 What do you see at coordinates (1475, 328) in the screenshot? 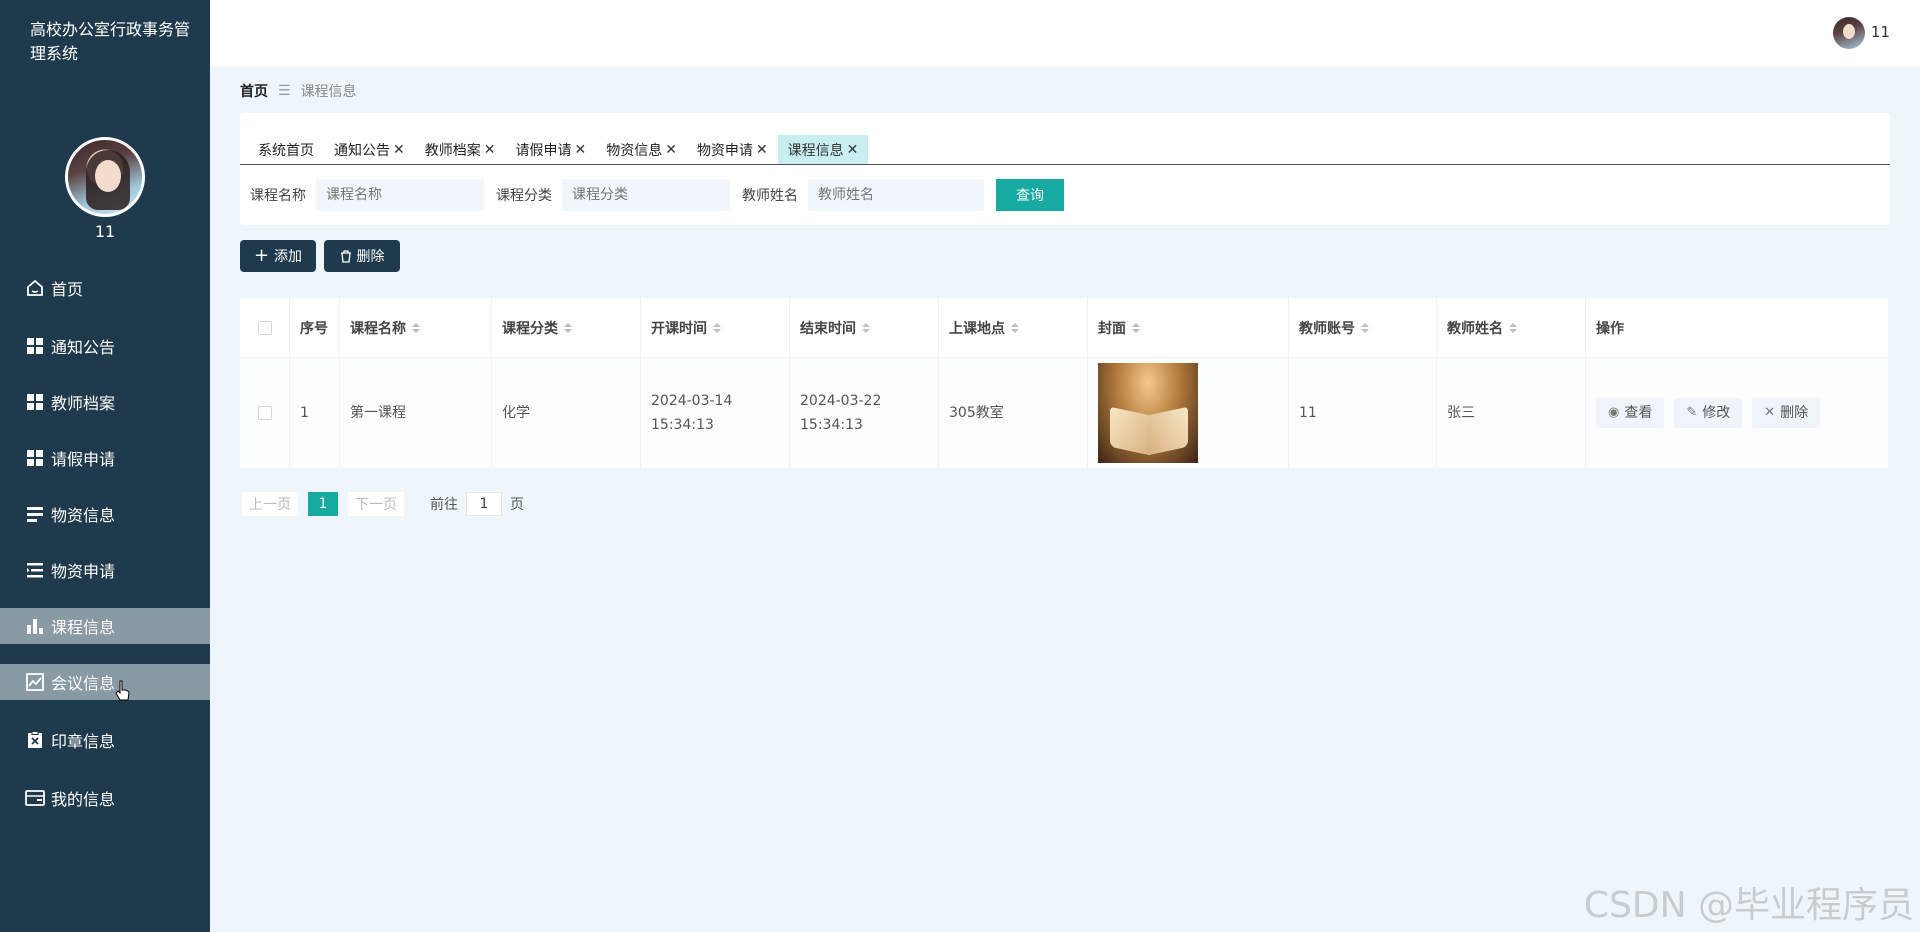
I see `column-label: 教师姓名` at bounding box center [1475, 328].